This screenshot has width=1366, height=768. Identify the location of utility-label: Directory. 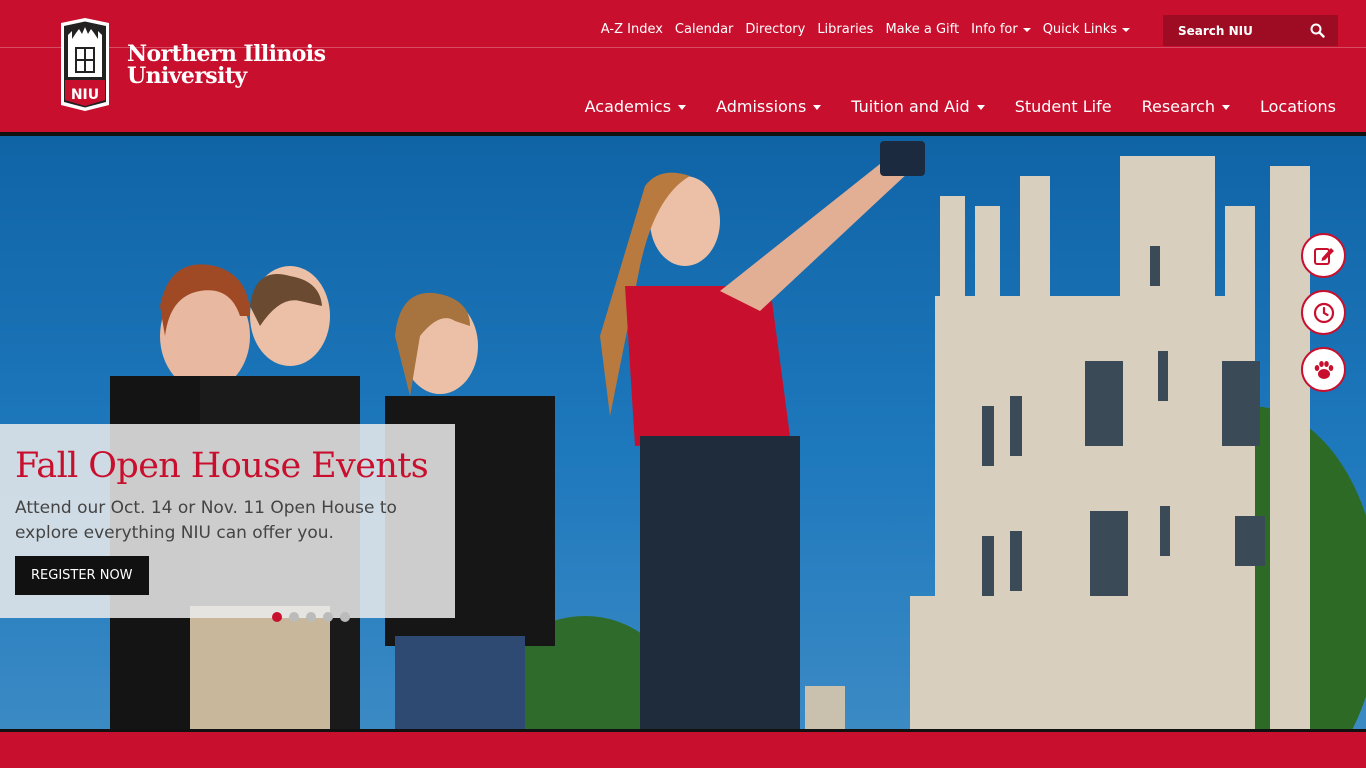
(775, 29).